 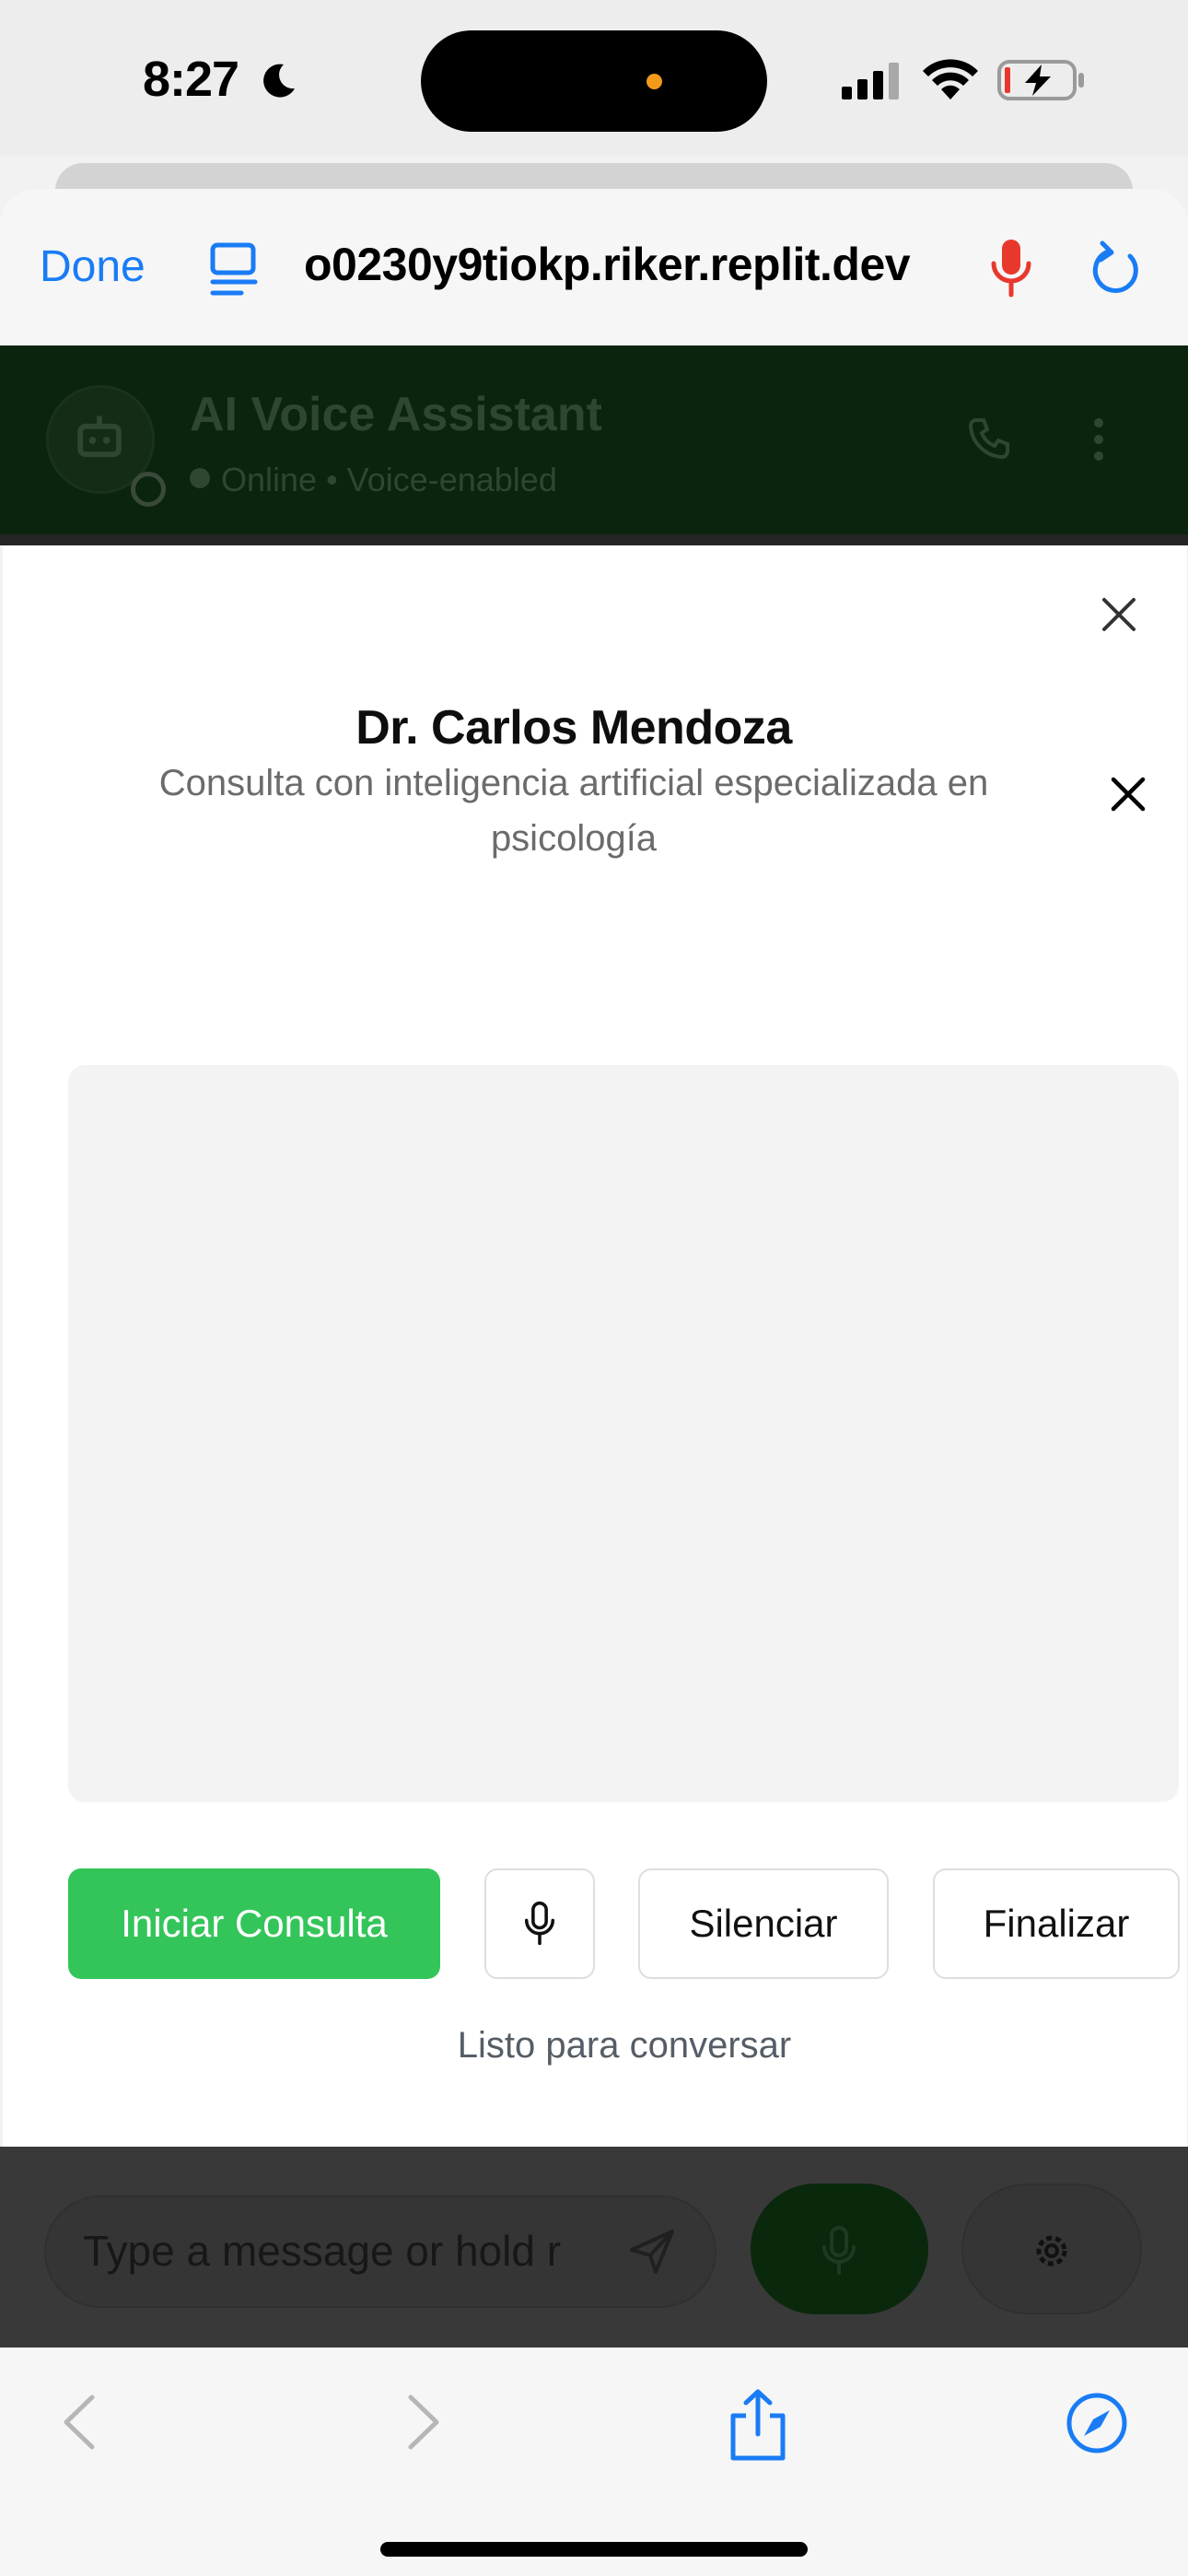 I want to click on done-button: Done, so click(x=93, y=266).